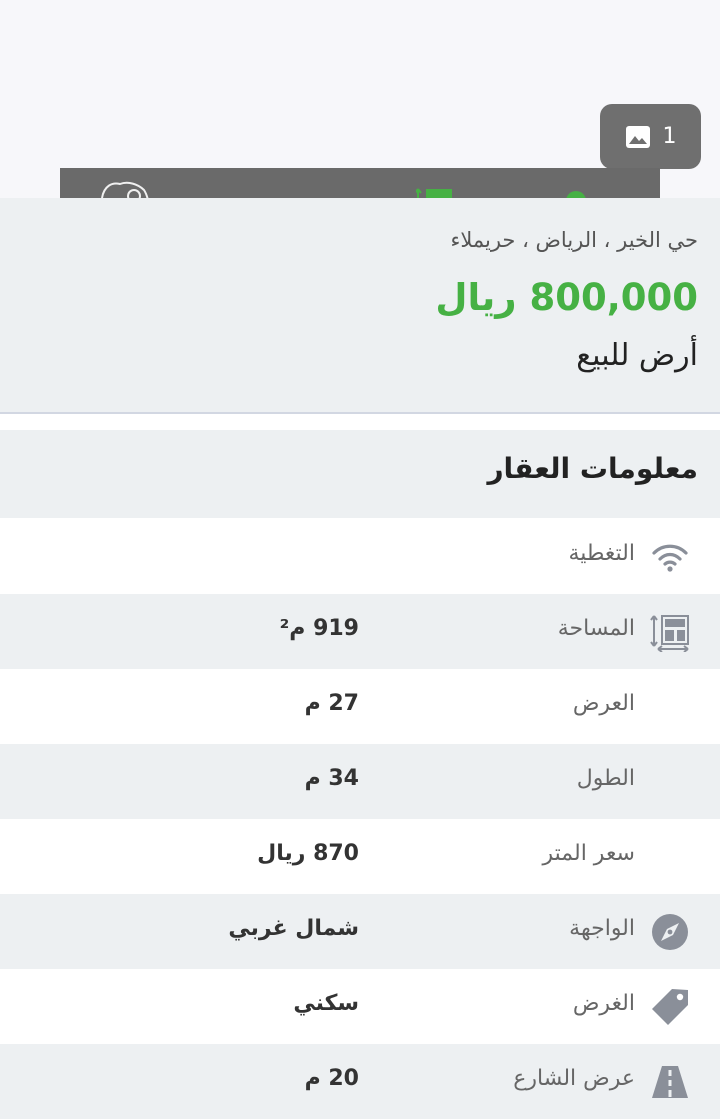  What do you see at coordinates (293, 928) in the screenshot?
I see `info-value: شمال غربي` at bounding box center [293, 928].